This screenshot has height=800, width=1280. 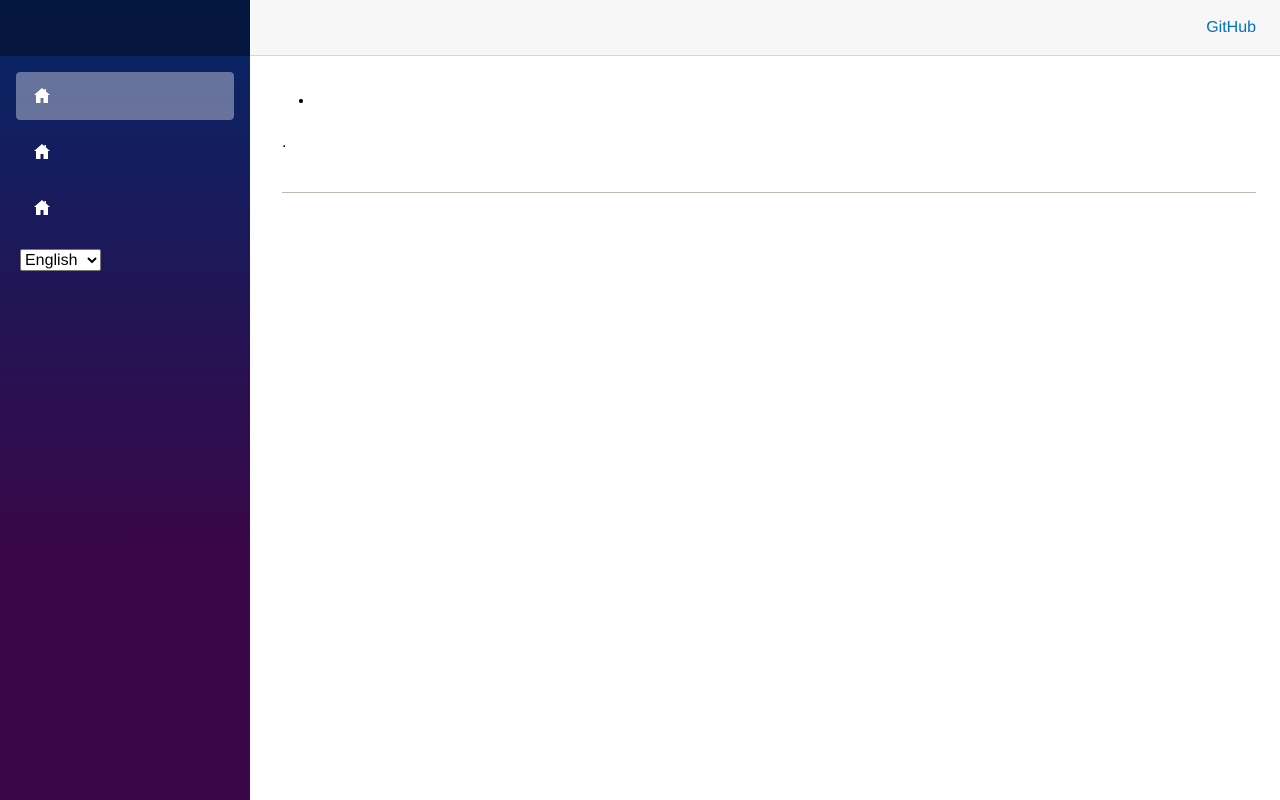 I want to click on list-item, so click(x=785, y=101).